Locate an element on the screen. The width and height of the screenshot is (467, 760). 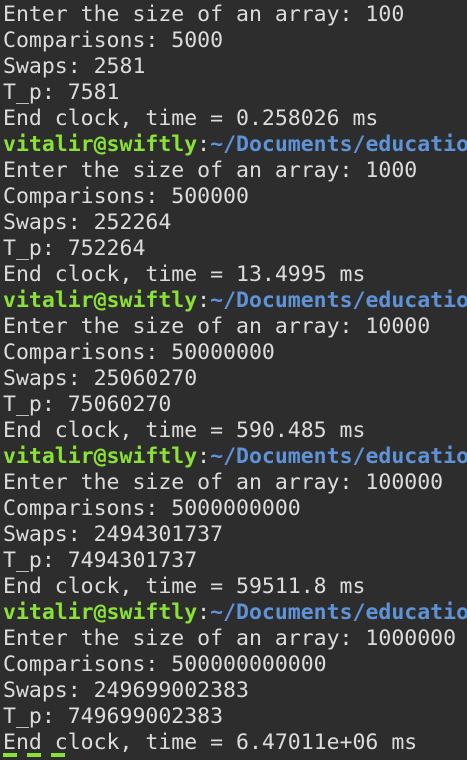
output-line-swaps: Swaps: 249699002383 is located at coordinates (126, 690).